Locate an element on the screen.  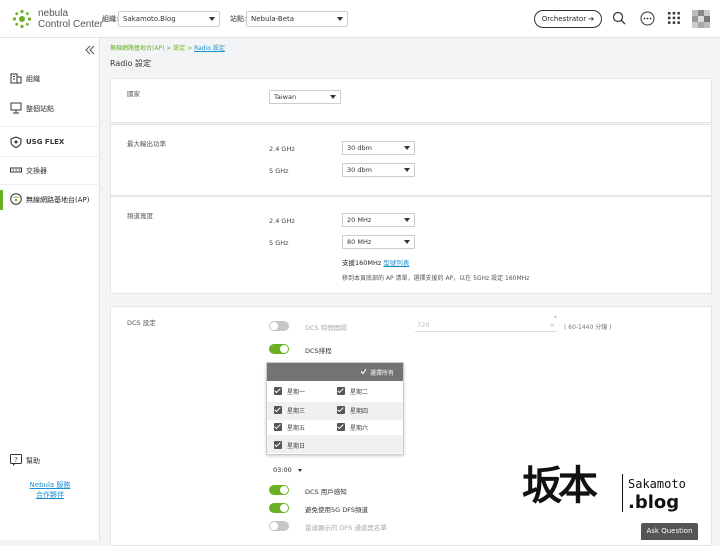
select-all-row: 選擇所有 is located at coordinates (335, 372).